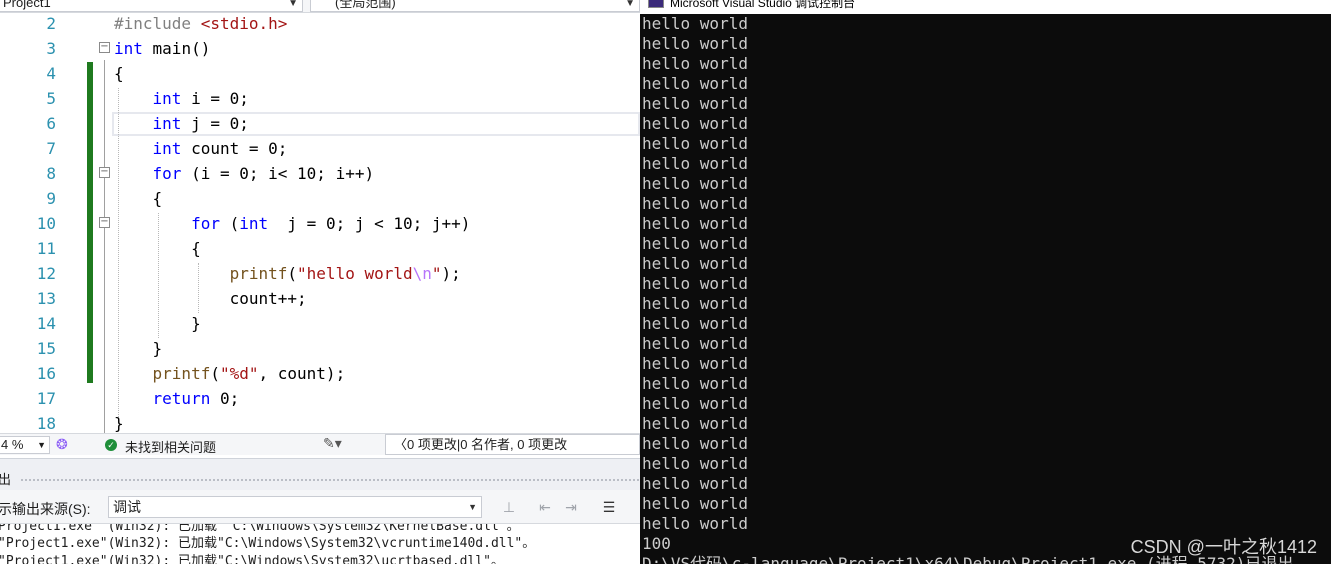  I want to click on line-number: 17, so click(46, 398).